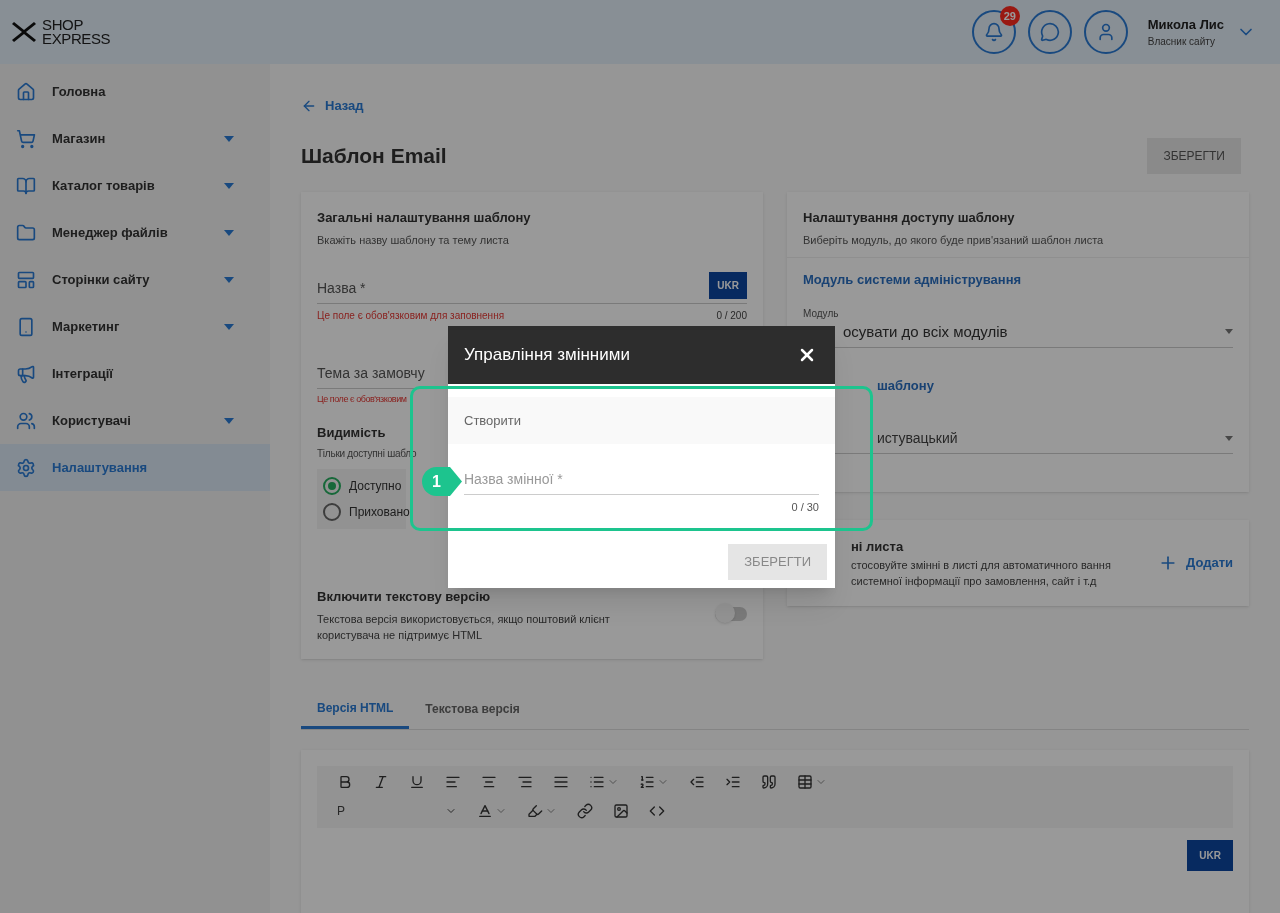 Image resolution: width=1280 pixels, height=913 pixels. What do you see at coordinates (135, 138) in the screenshot?
I see `sidebar-item: Магазин` at bounding box center [135, 138].